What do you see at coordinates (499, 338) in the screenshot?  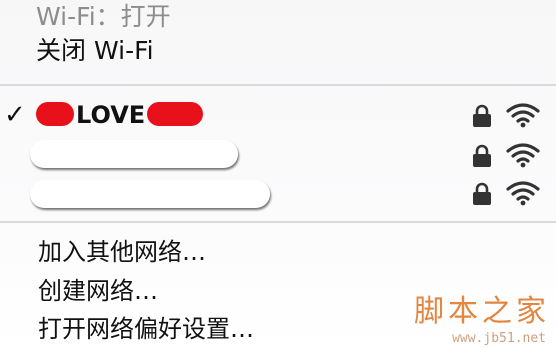 I see `site-watermark-url: www.jb51.net` at bounding box center [499, 338].